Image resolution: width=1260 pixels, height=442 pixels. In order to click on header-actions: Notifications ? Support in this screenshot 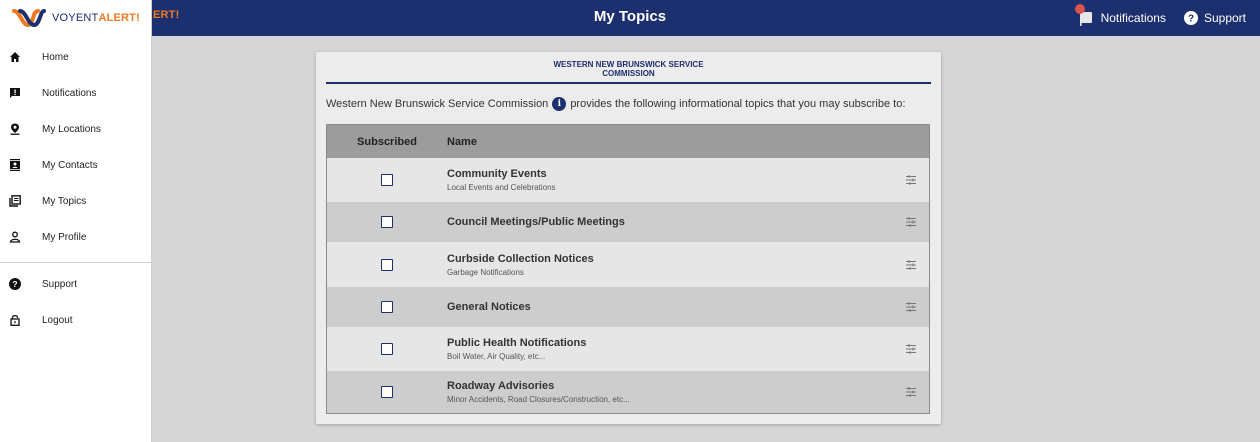, I will do `click(1160, 18)`.